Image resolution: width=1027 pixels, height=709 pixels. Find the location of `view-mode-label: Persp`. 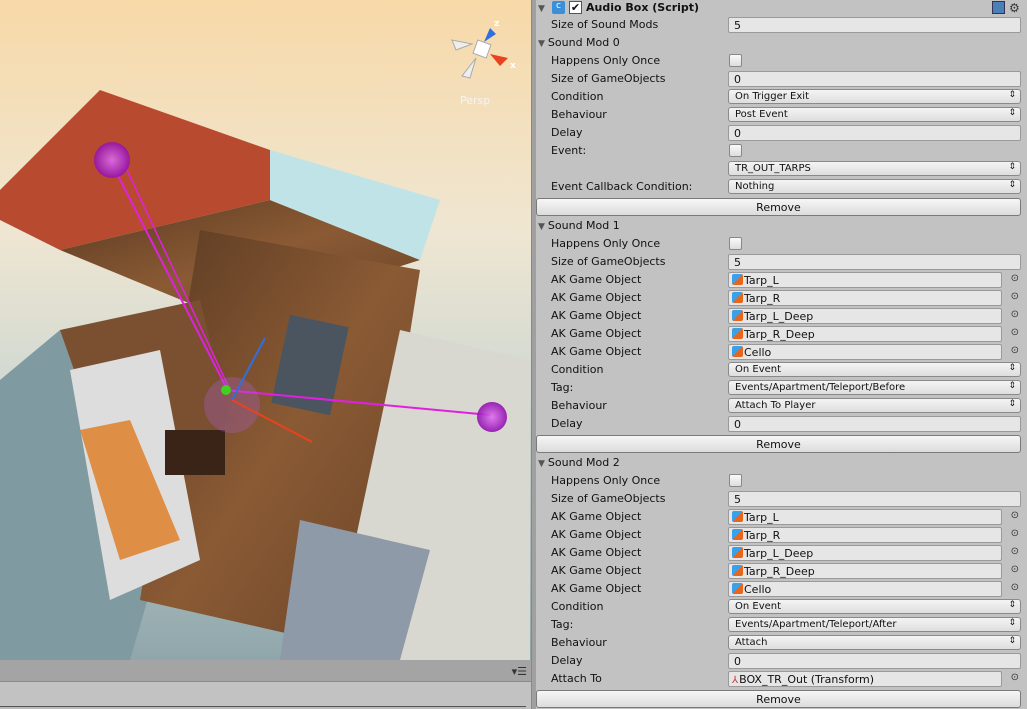

view-mode-label: Persp is located at coordinates (475, 100).